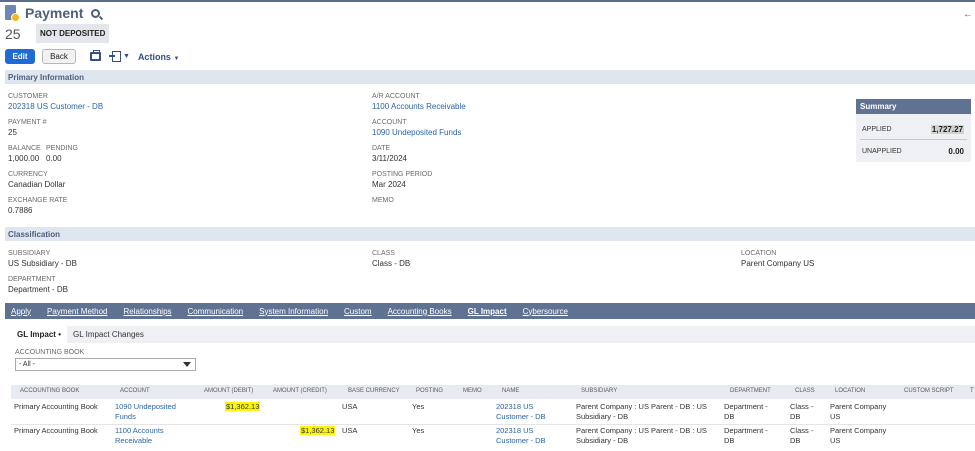 This screenshot has width=975, height=451. What do you see at coordinates (374, 391) in the screenshot?
I see `col-base-currency: BASE CURRENCY` at bounding box center [374, 391].